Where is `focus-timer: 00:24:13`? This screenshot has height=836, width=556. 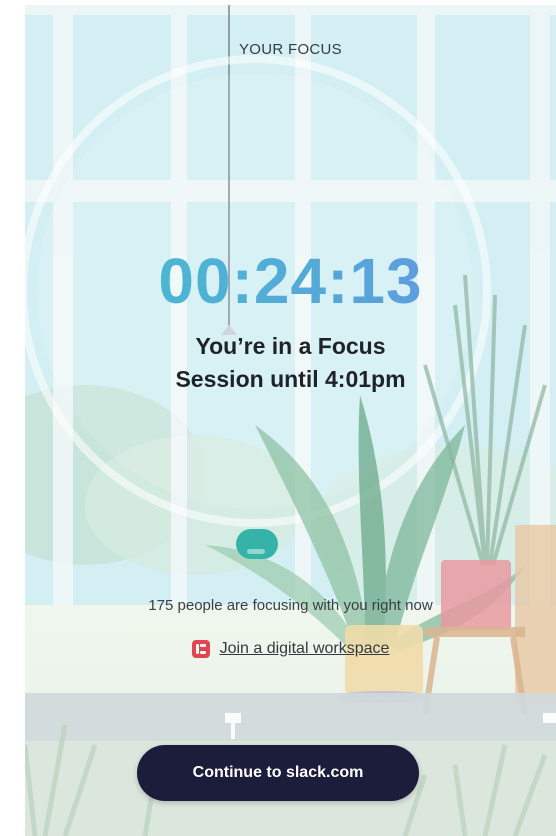
focus-timer: 00:24:13 is located at coordinates (290, 281).